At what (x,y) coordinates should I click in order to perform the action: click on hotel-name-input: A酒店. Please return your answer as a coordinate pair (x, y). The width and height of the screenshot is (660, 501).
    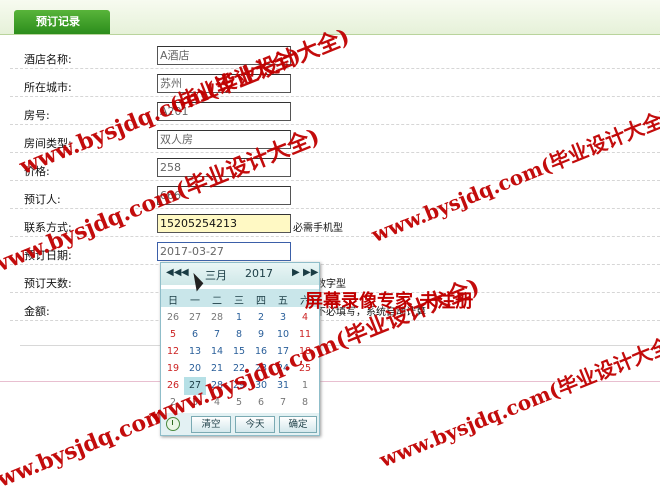
    Looking at the image, I should click on (224, 55).